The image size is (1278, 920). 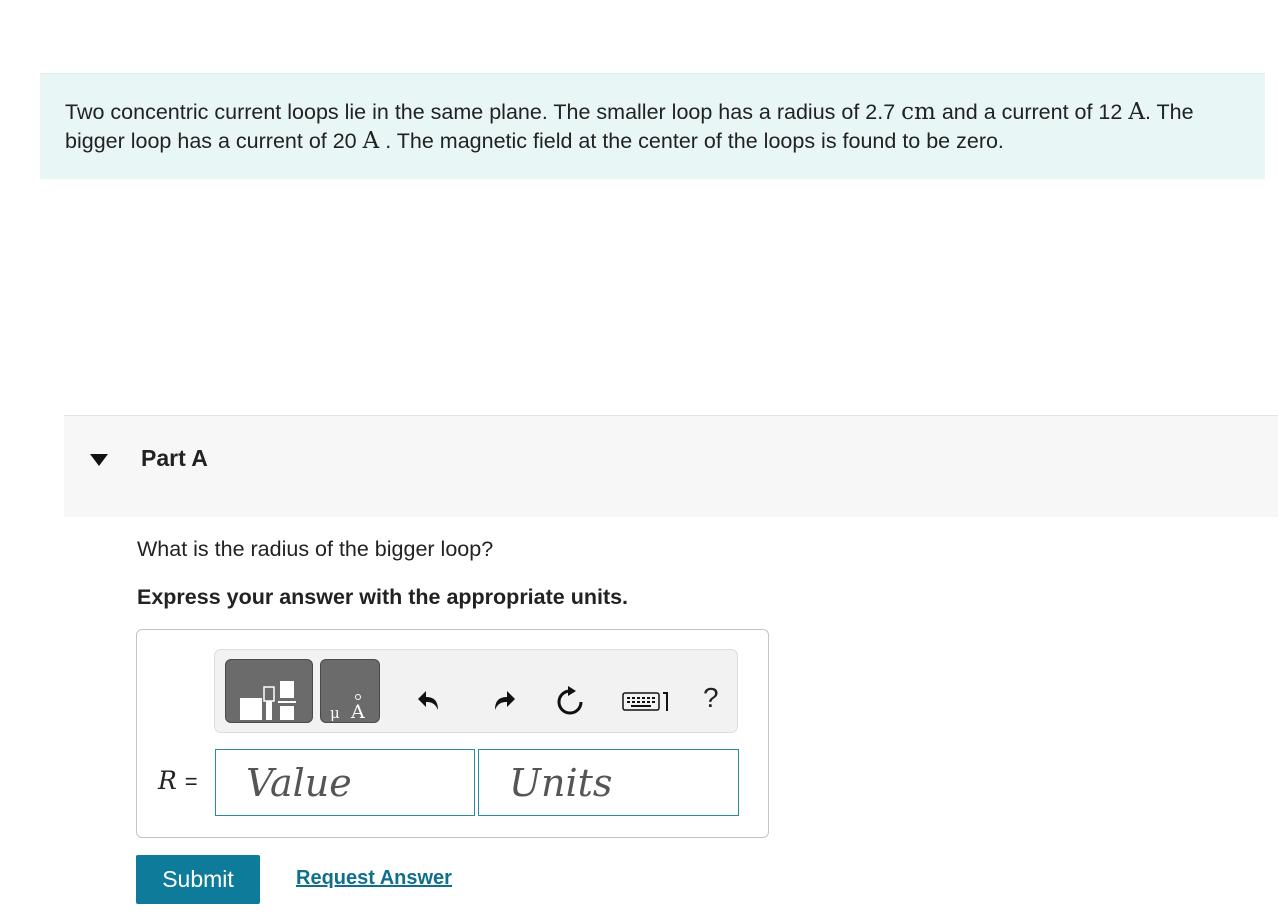 I want to click on keyboard-button, so click(x=649, y=701).